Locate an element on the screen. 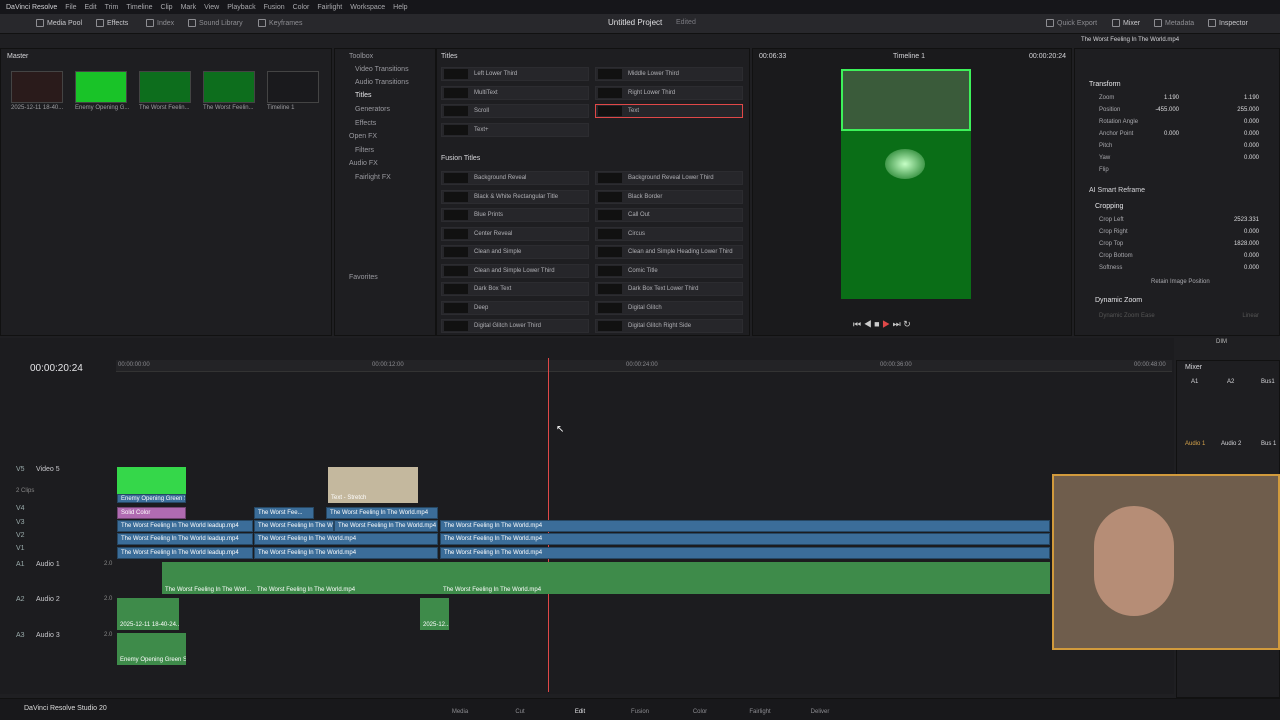  menu-timeline: Timeline is located at coordinates (139, 7).